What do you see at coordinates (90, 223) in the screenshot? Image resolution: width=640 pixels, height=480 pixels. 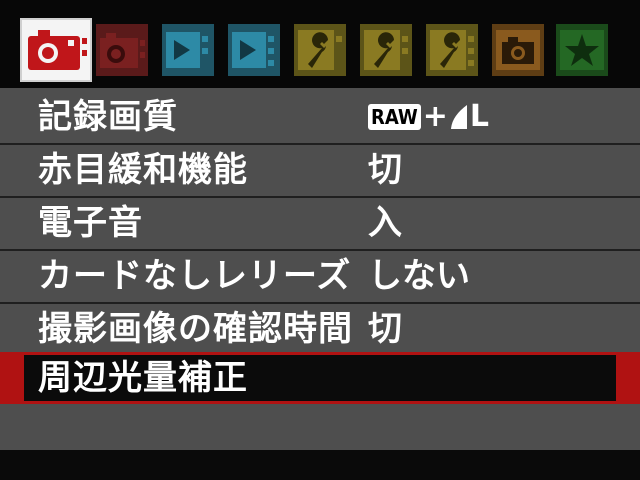 I see `menu-item-label: 電子音` at bounding box center [90, 223].